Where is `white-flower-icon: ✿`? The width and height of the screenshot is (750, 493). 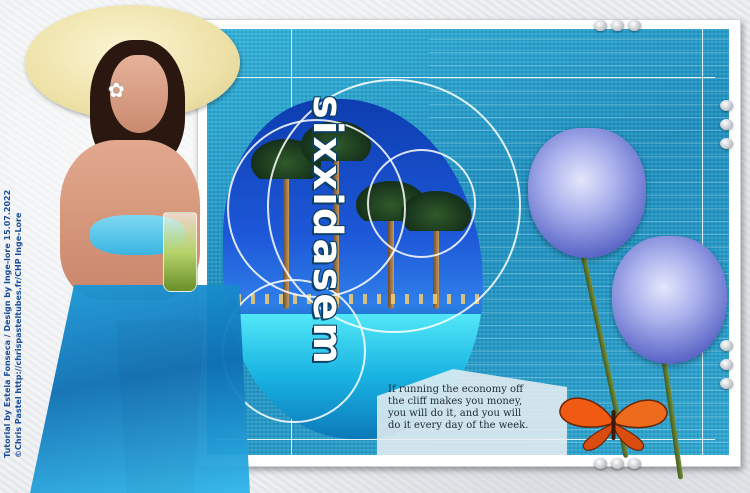
white-flower-icon: ✿ is located at coordinates (116, 90).